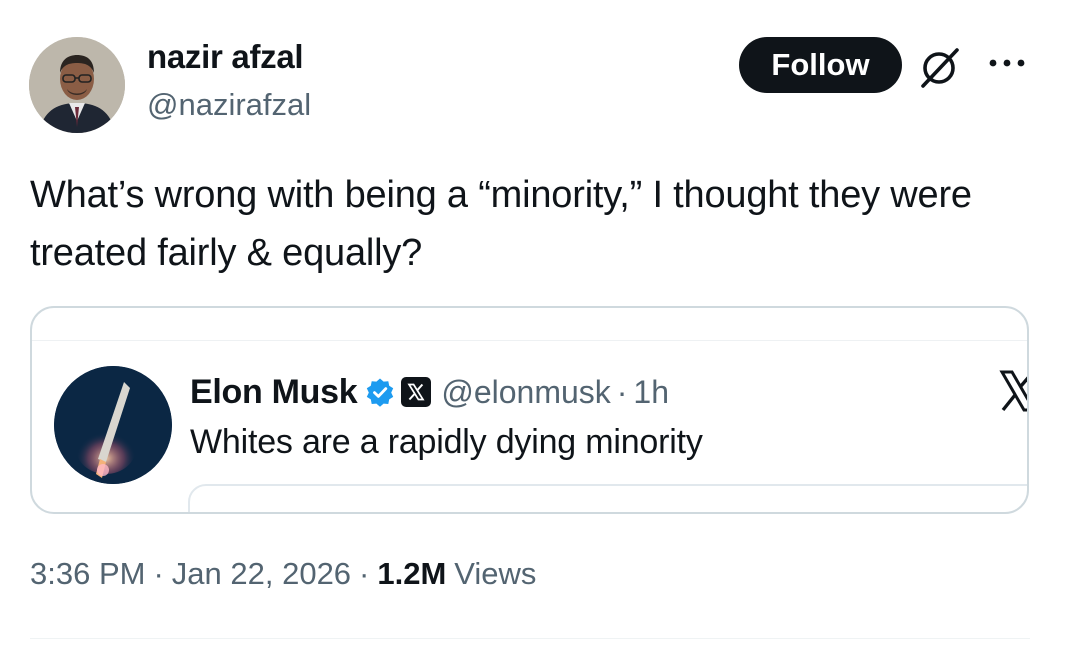 The image size is (1070, 650). What do you see at coordinates (529, 340) in the screenshot?
I see `quote-divider` at bounding box center [529, 340].